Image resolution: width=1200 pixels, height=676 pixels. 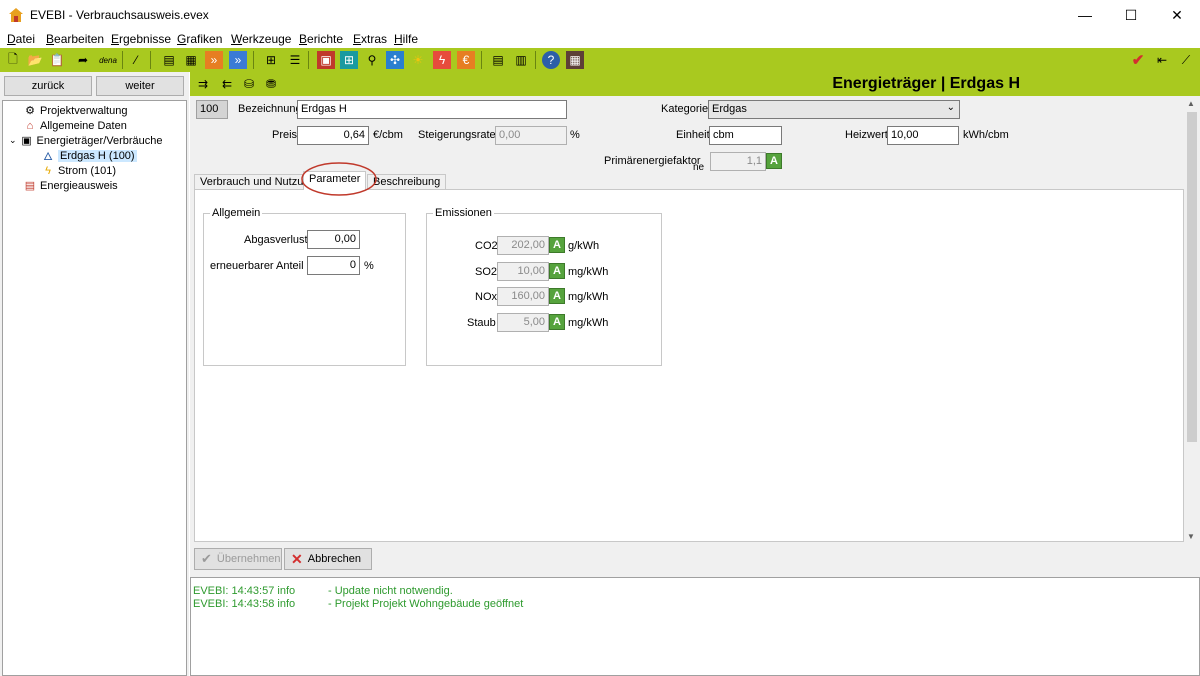 What do you see at coordinates (1085, 15) in the screenshot?
I see `minimize-button: —` at bounding box center [1085, 15].